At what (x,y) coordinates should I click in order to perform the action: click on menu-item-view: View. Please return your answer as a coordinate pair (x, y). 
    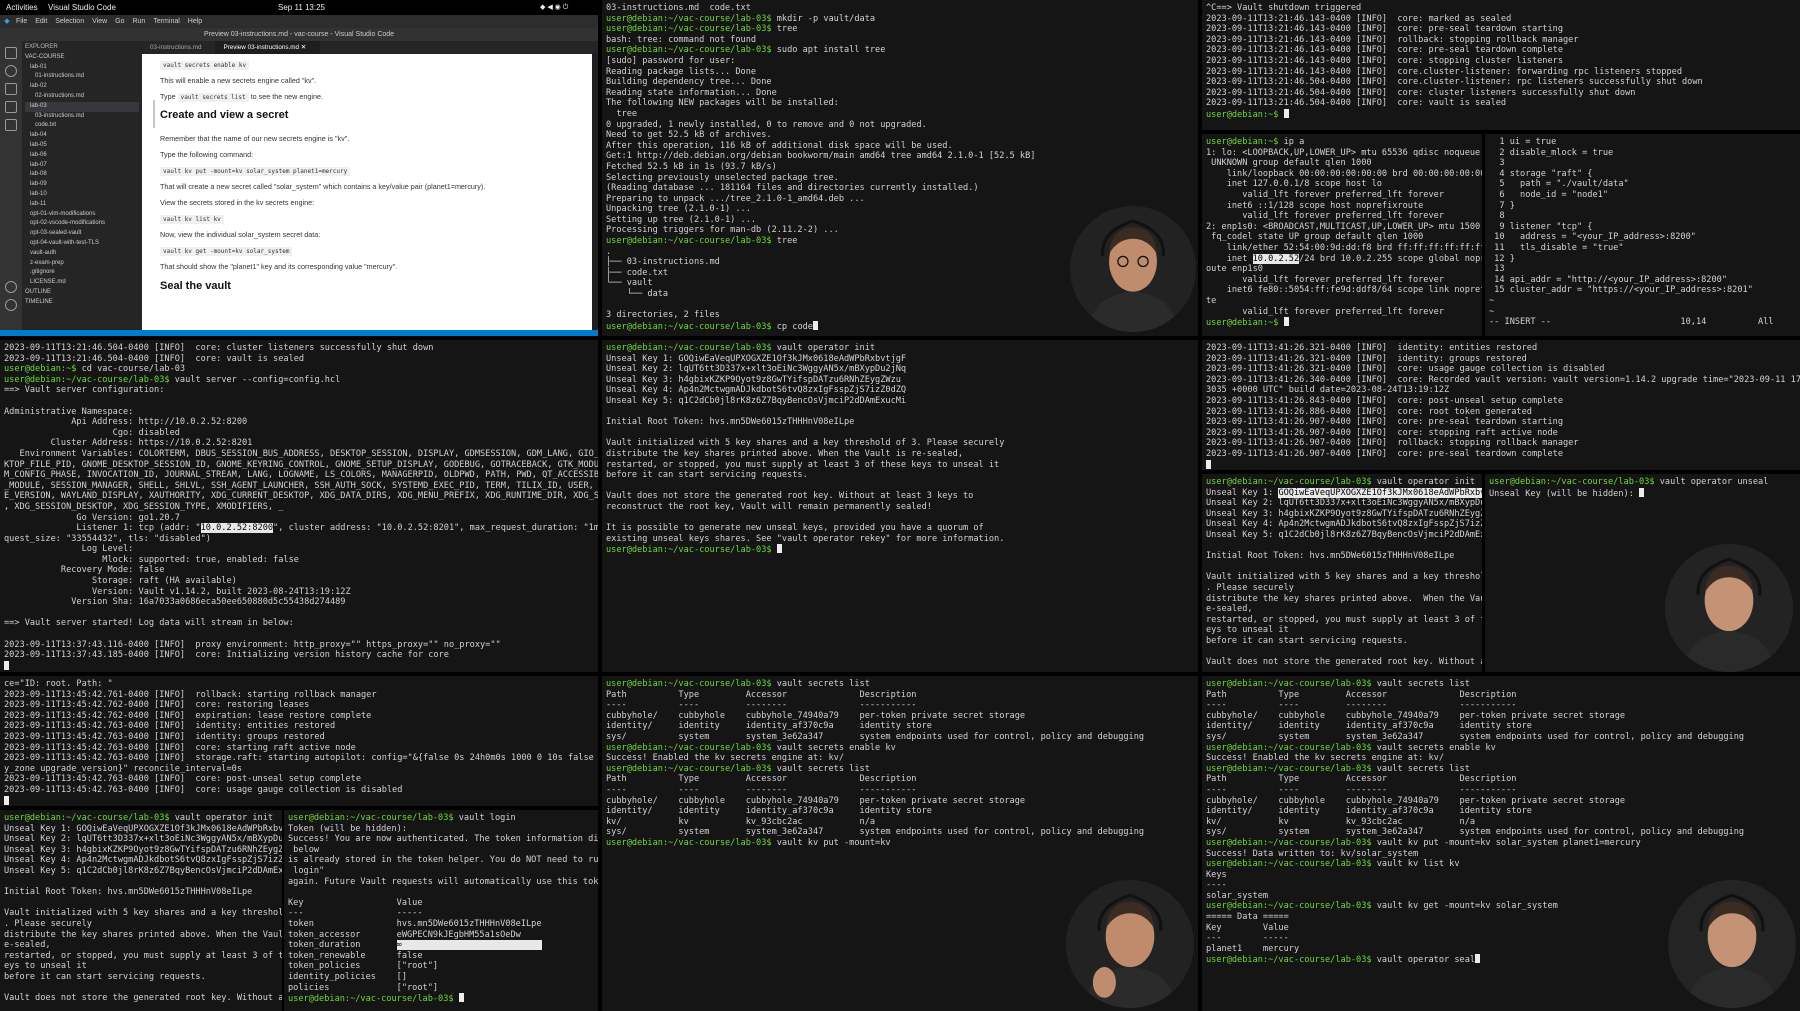
    Looking at the image, I should click on (99, 21).